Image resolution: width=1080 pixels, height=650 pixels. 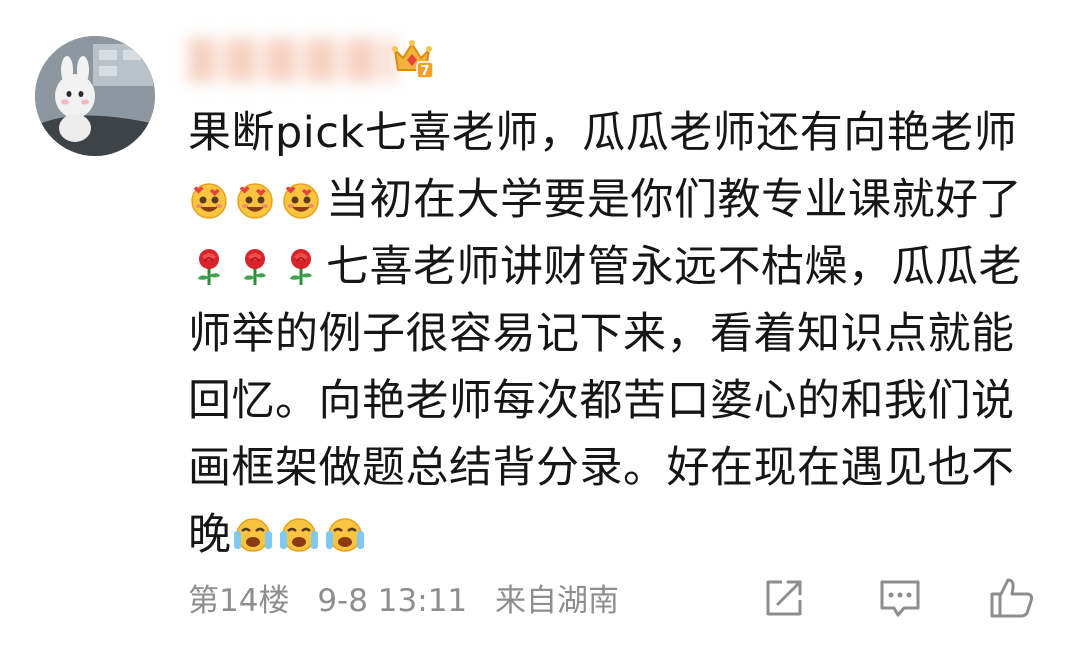 What do you see at coordinates (239, 601) in the screenshot?
I see `floor-number: 第14楼` at bounding box center [239, 601].